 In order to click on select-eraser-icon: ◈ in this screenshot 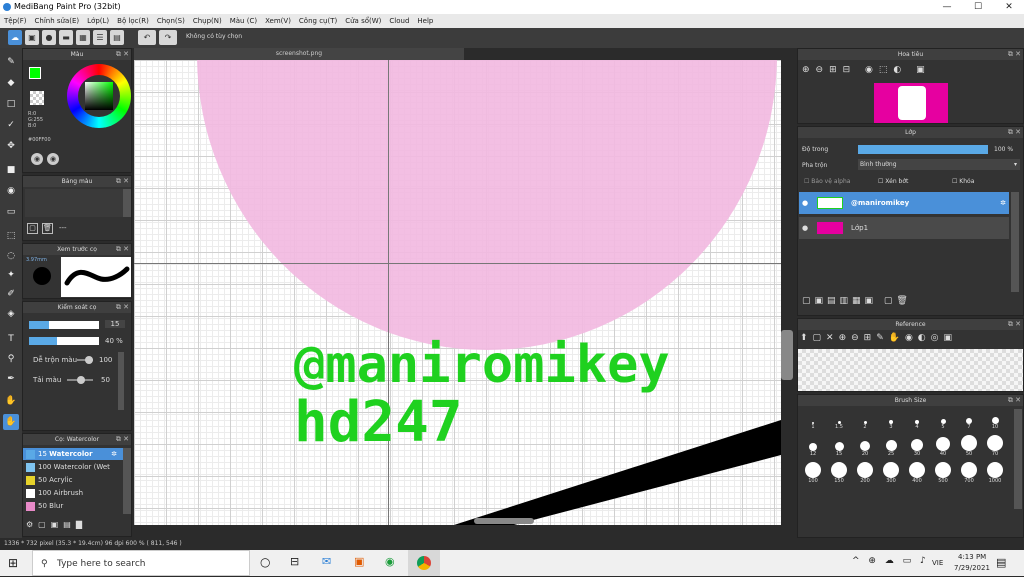, I will do `click(11, 314)`.